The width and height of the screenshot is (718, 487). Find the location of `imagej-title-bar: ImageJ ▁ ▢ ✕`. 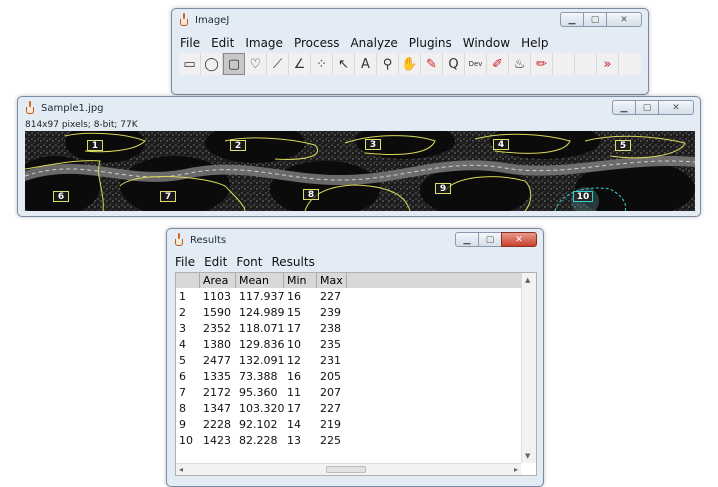

imagej-title-bar: ImageJ ▁ ▢ ✕ is located at coordinates (410, 20).